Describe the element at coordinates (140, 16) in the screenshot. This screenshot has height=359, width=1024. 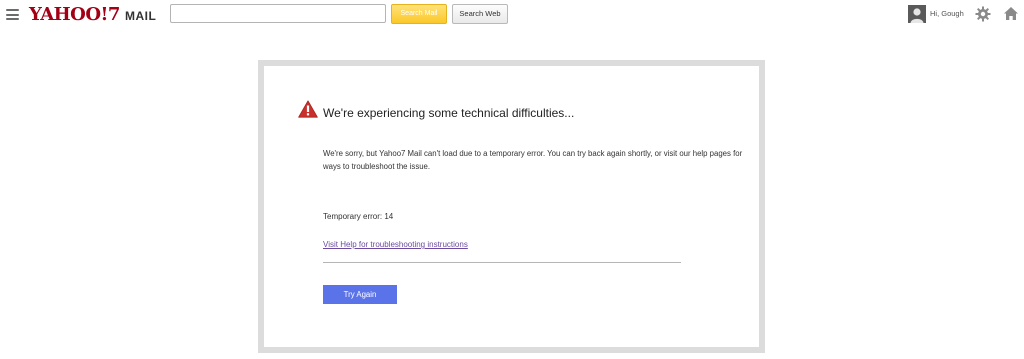
I see `logo-product: MAIL` at that location.